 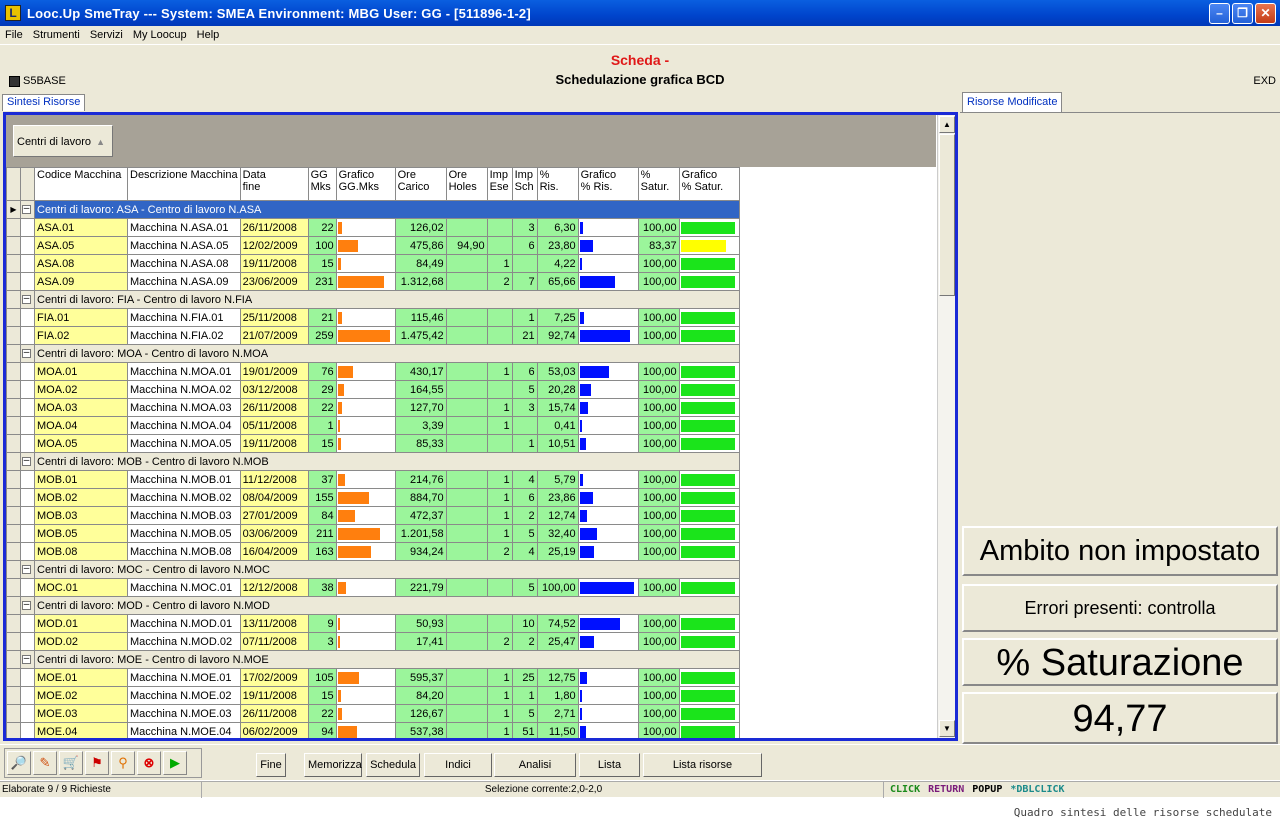 I want to click on menu-help: Help, so click(x=208, y=35).